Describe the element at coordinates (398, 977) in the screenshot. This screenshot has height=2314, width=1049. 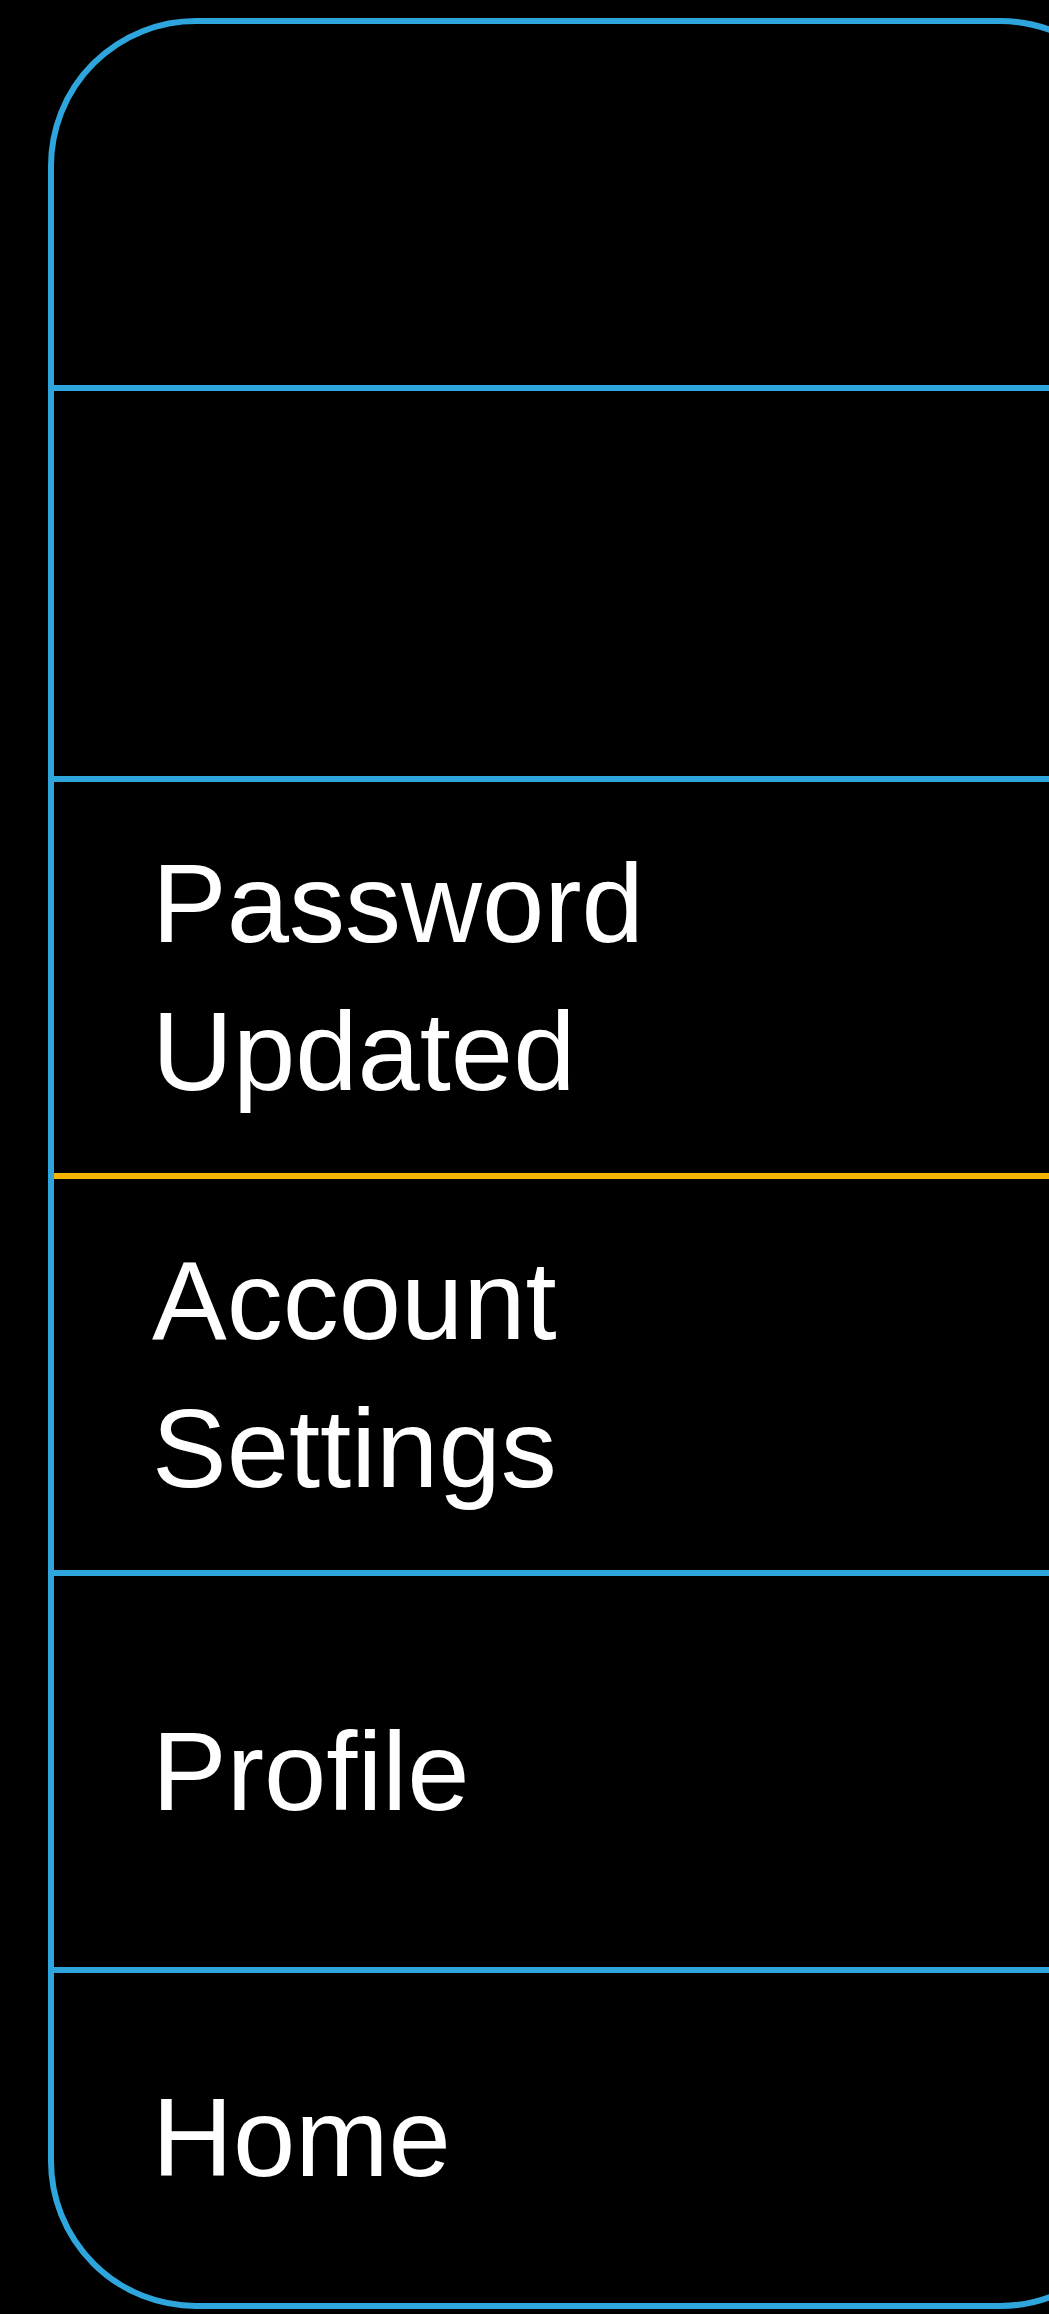
I see `row-title: Password Updated` at that location.